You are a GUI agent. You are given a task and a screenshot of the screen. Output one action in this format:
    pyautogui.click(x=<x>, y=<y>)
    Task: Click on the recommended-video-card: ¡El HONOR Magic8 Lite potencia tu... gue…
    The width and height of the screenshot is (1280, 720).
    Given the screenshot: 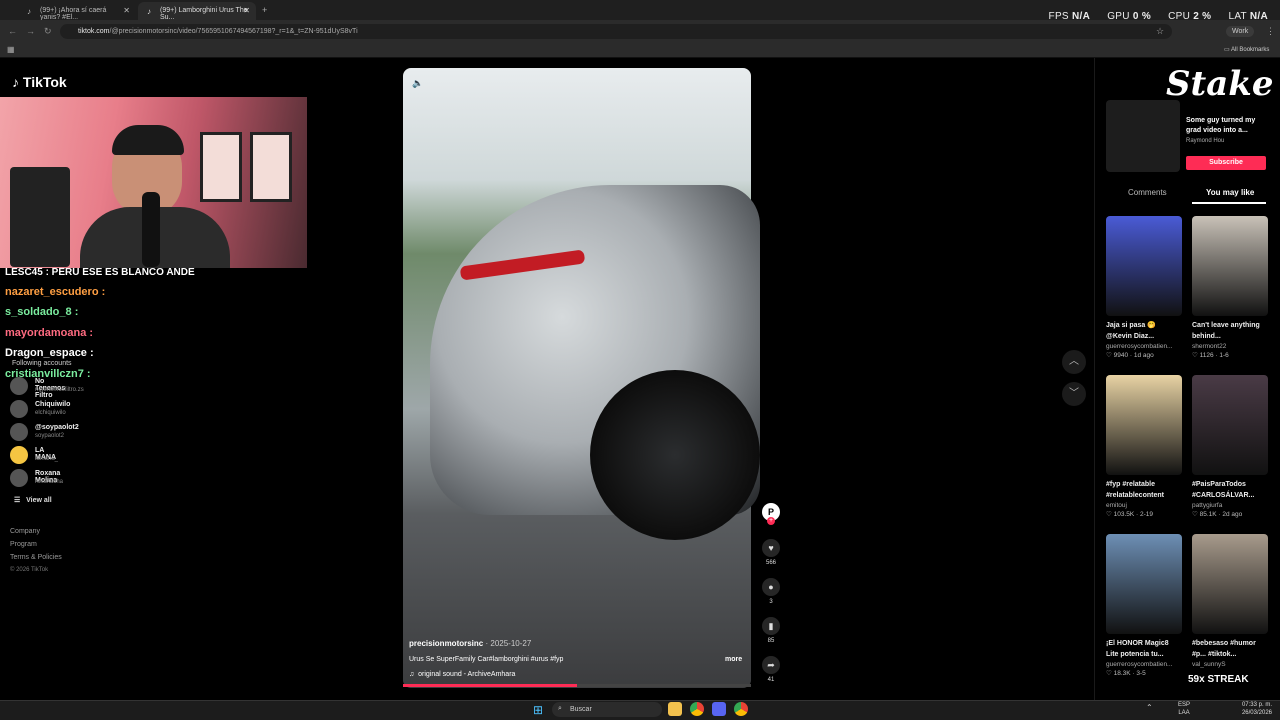 What is the action you would take?
    pyautogui.click(x=1144, y=605)
    